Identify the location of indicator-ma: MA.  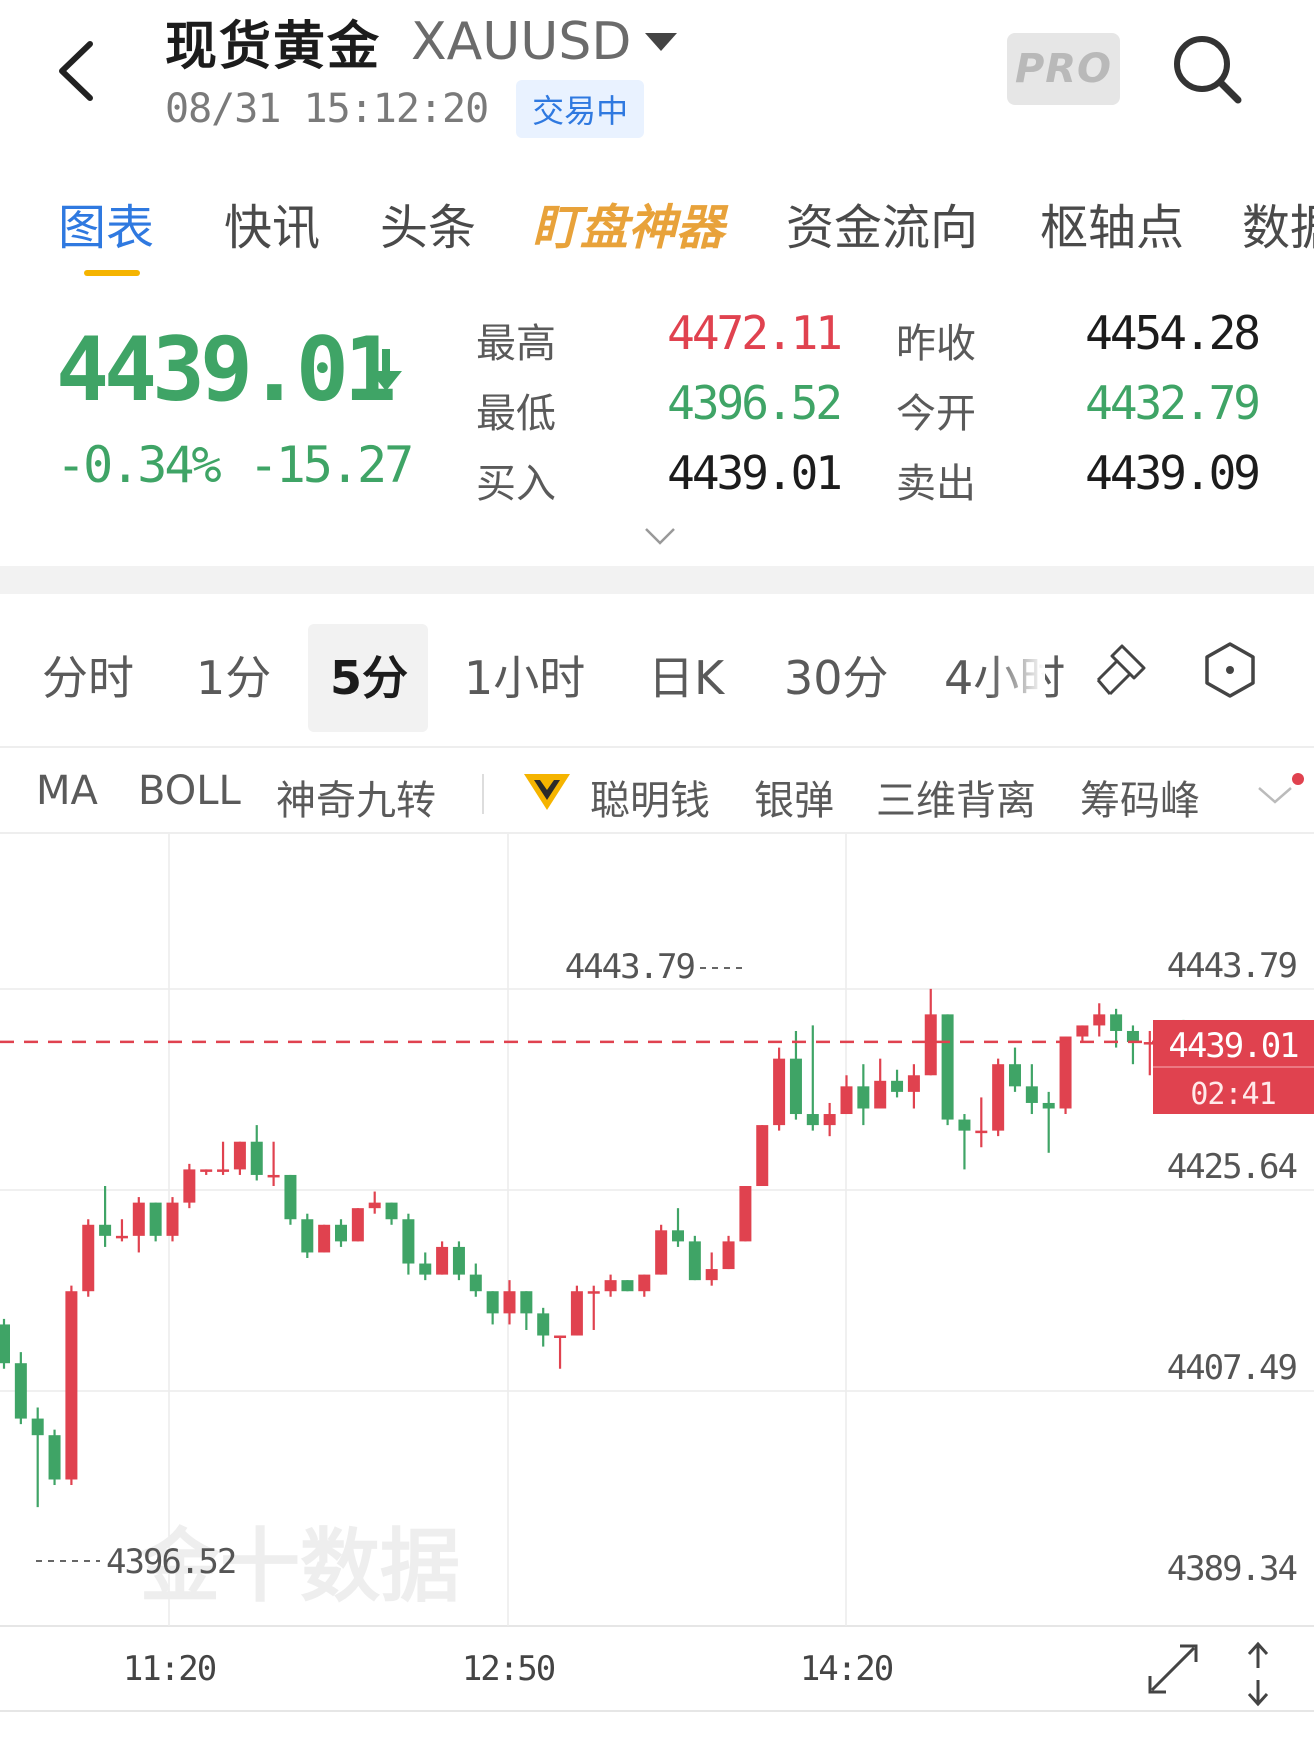
(67, 791).